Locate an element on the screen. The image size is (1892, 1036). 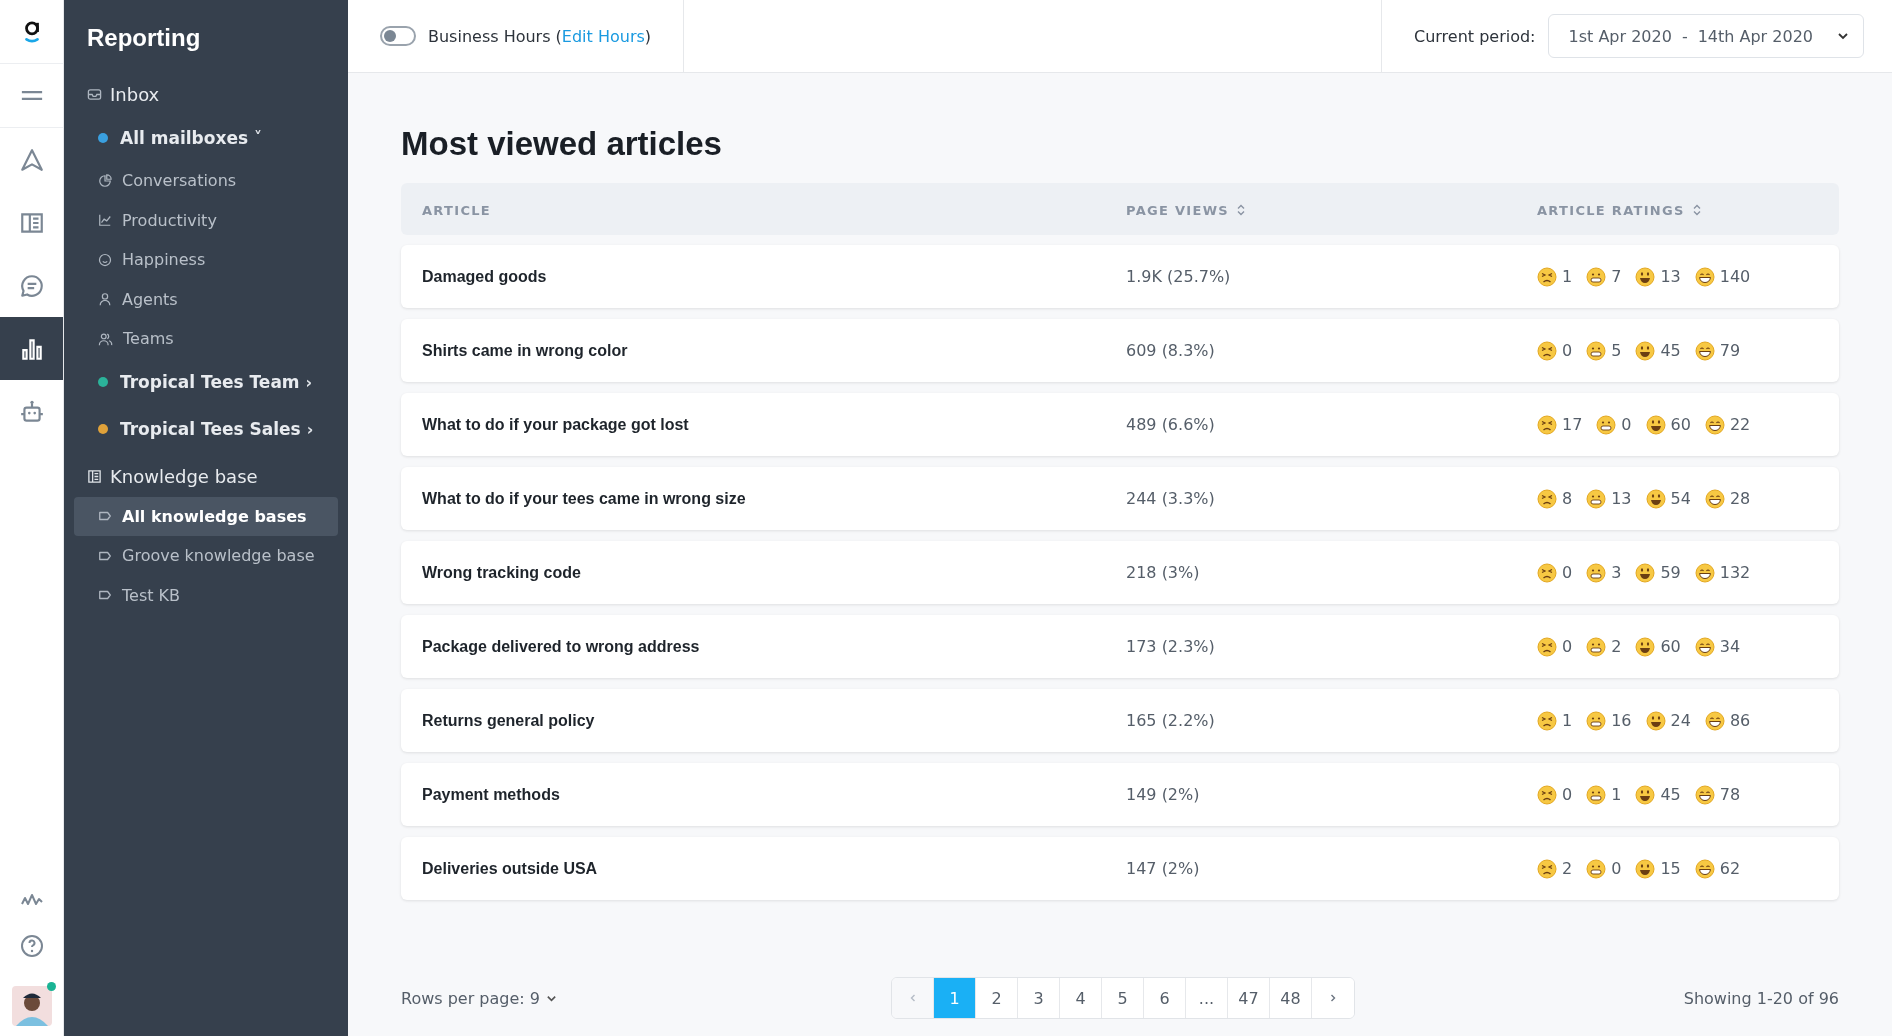
table-row: What to do if your tees came in wrong size 244 (3.3%) 8 13 54 28 is located at coordinates (1120, 498).